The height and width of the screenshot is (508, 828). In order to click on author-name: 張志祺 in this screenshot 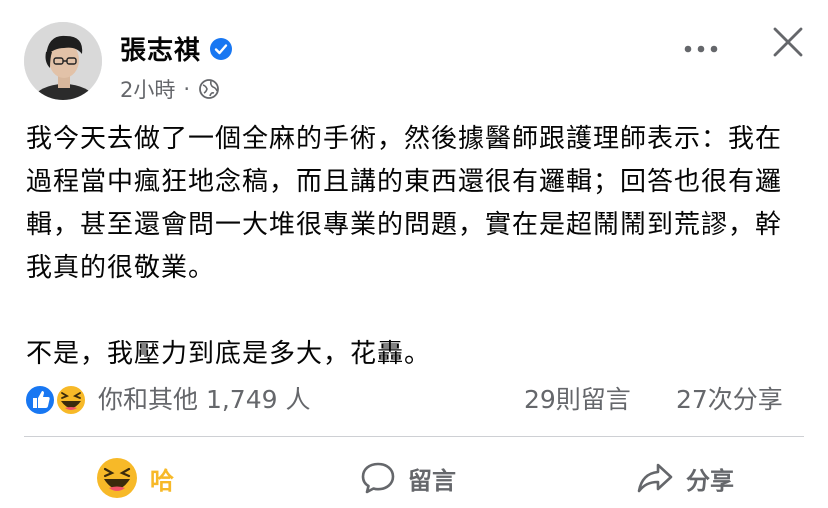, I will do `click(160, 48)`.